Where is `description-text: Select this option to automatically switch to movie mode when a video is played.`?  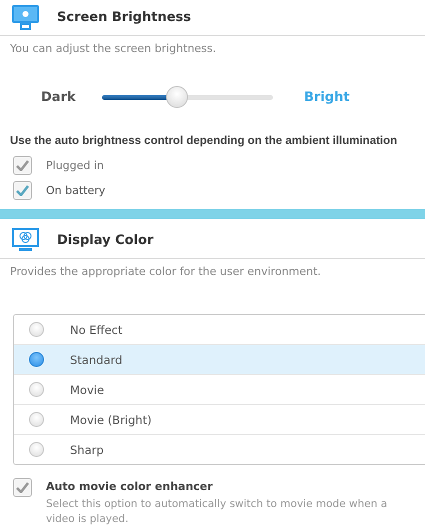
description-text: Select this option to automatically switch to movie mode when a video is played. is located at coordinates (217, 512).